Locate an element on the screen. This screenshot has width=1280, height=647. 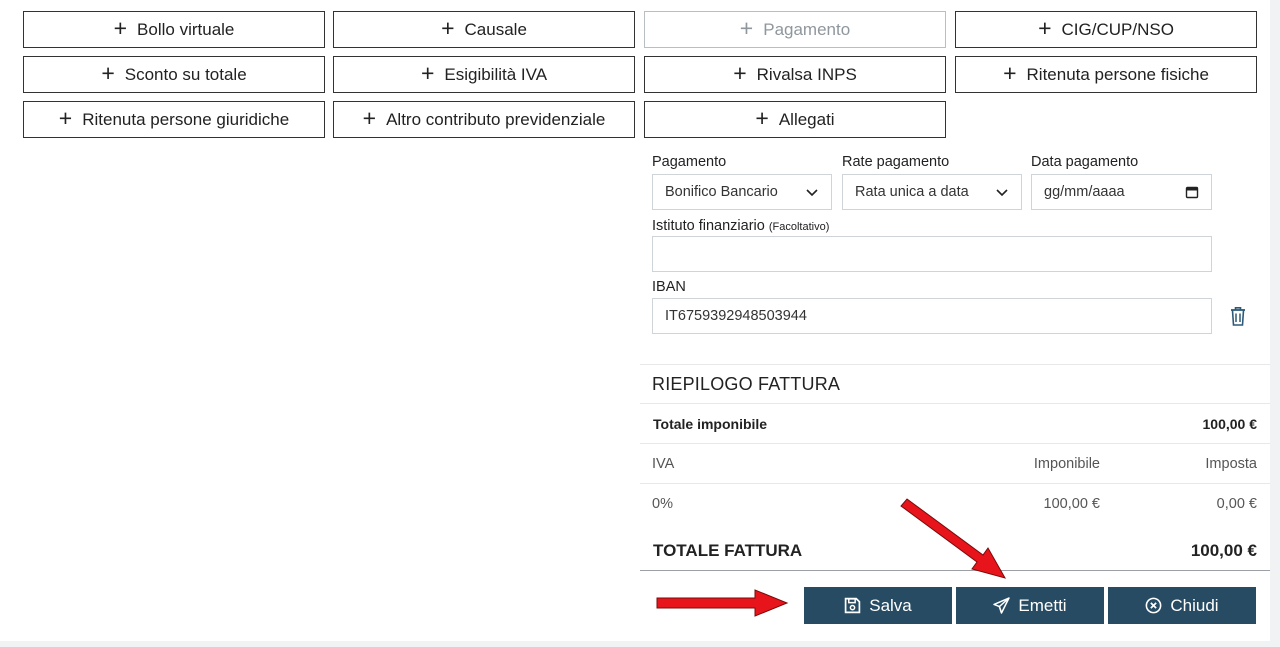
payment-method-select: Bonifico Bancario is located at coordinates (742, 192).